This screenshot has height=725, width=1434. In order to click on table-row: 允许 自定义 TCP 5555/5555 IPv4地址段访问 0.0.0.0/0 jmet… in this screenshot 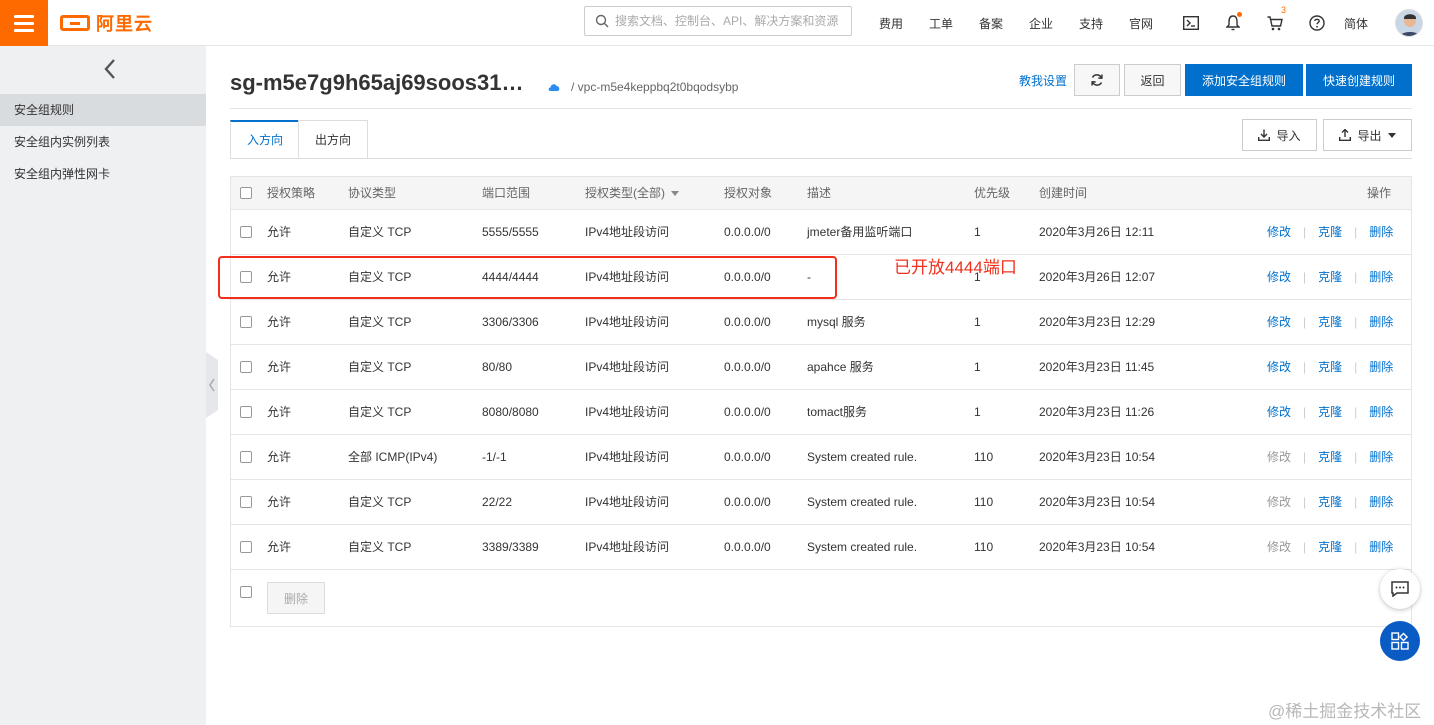, I will do `click(821, 232)`.